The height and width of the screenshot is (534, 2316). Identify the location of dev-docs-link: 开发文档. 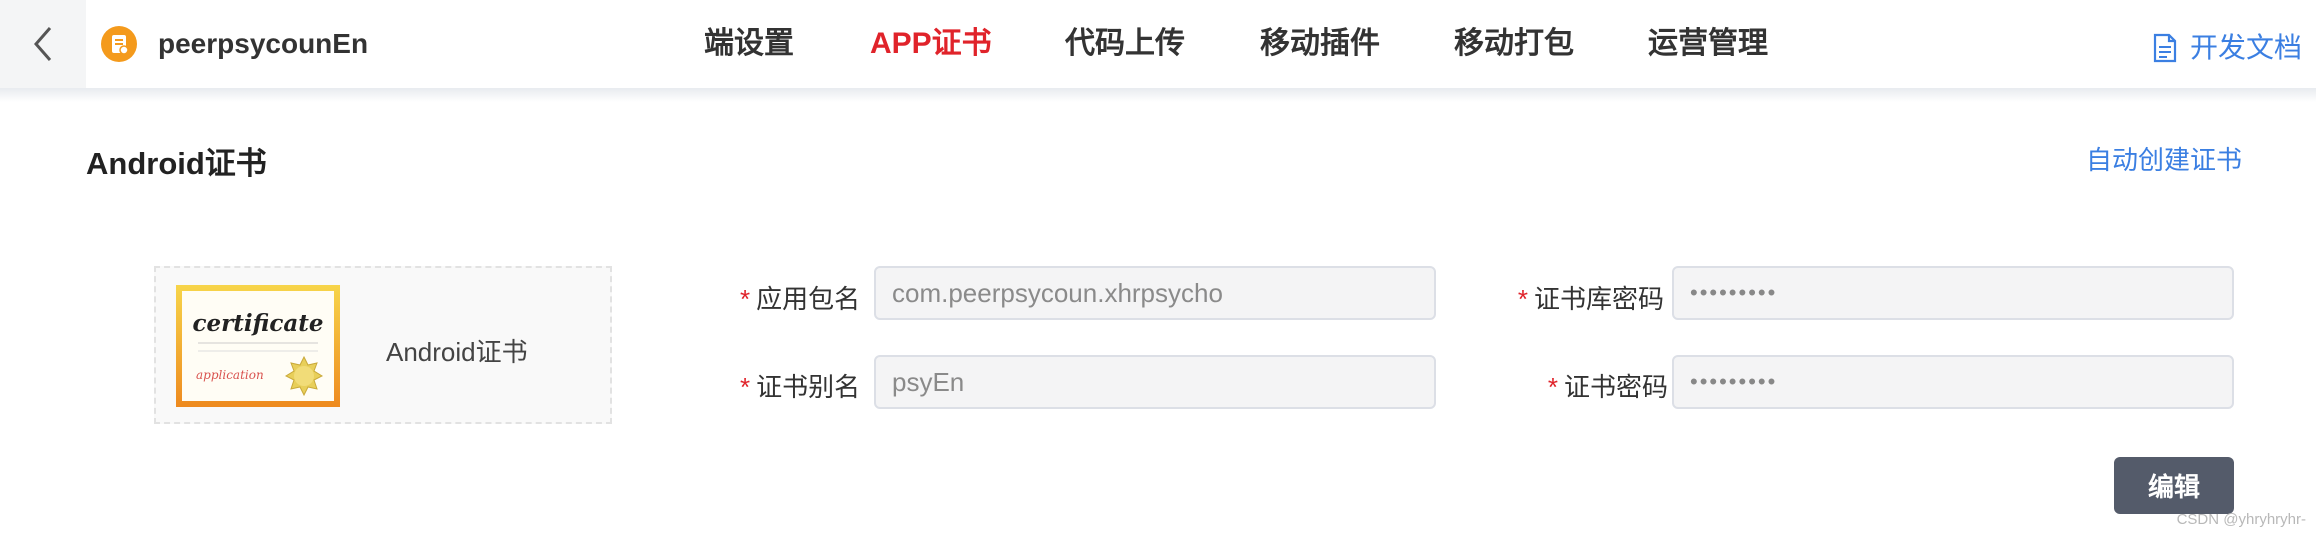
(2227, 48).